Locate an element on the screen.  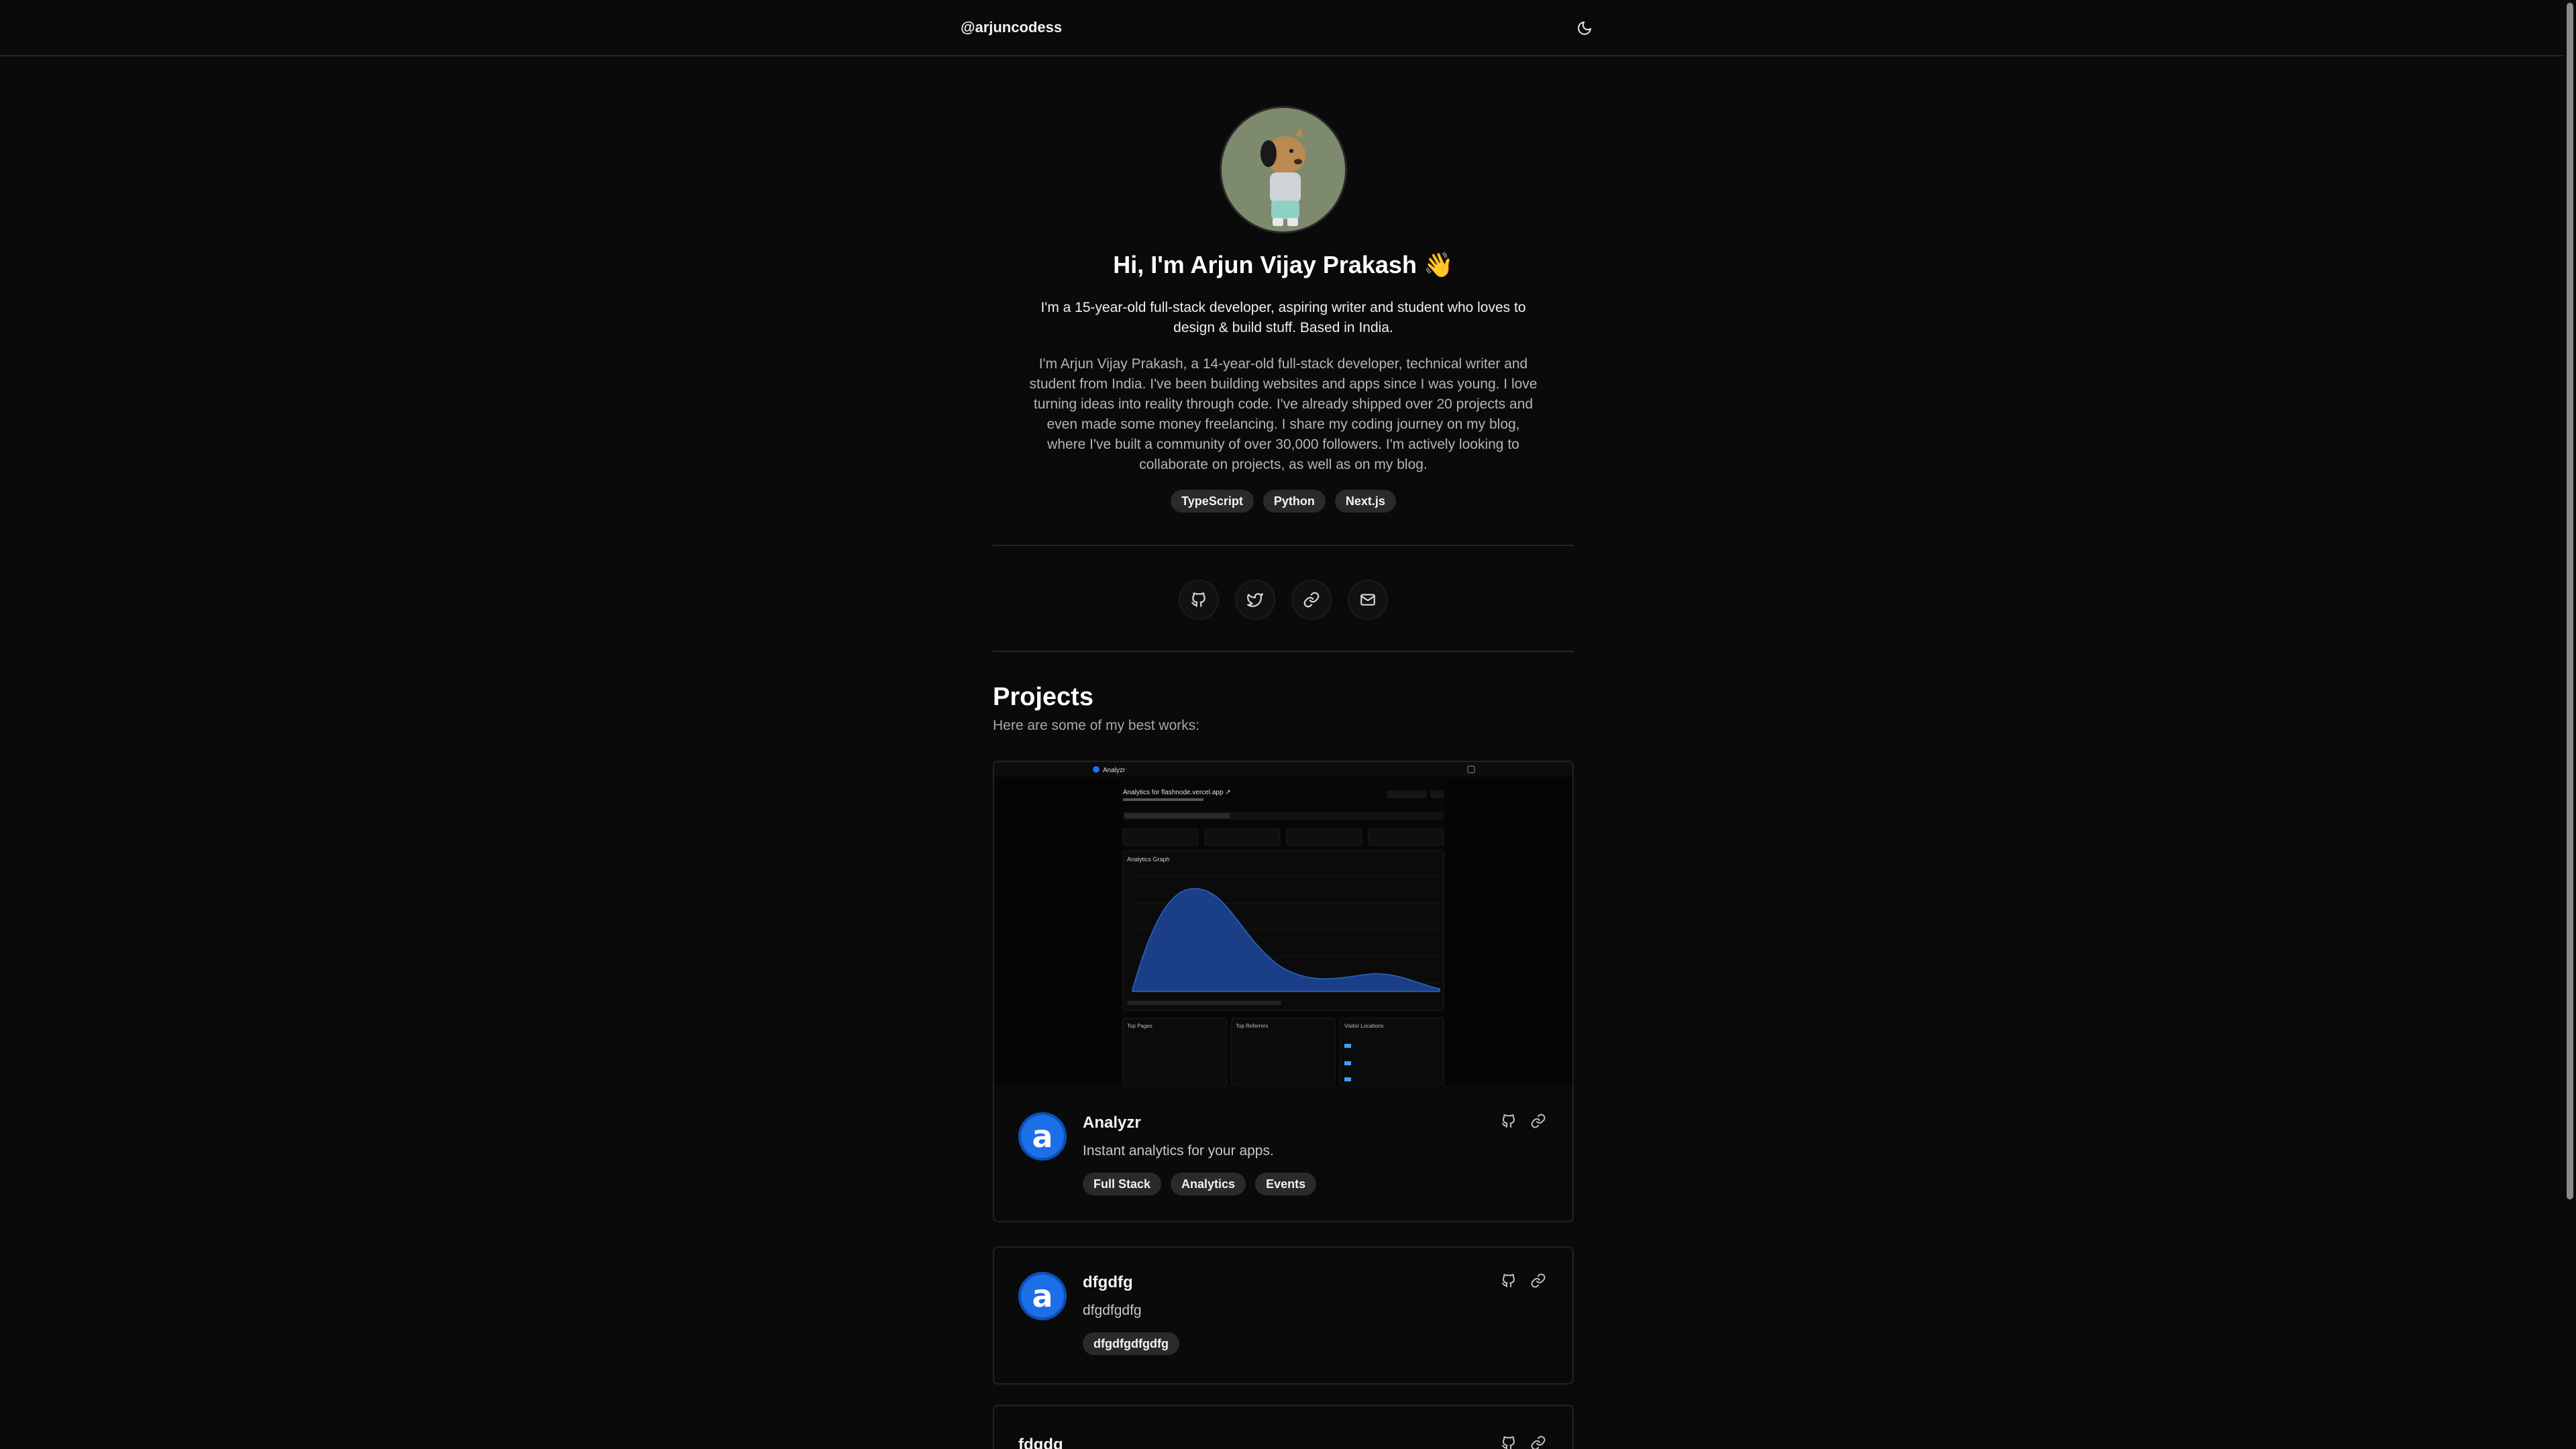
shot-app-name: Analyzr is located at coordinates (1114, 770).